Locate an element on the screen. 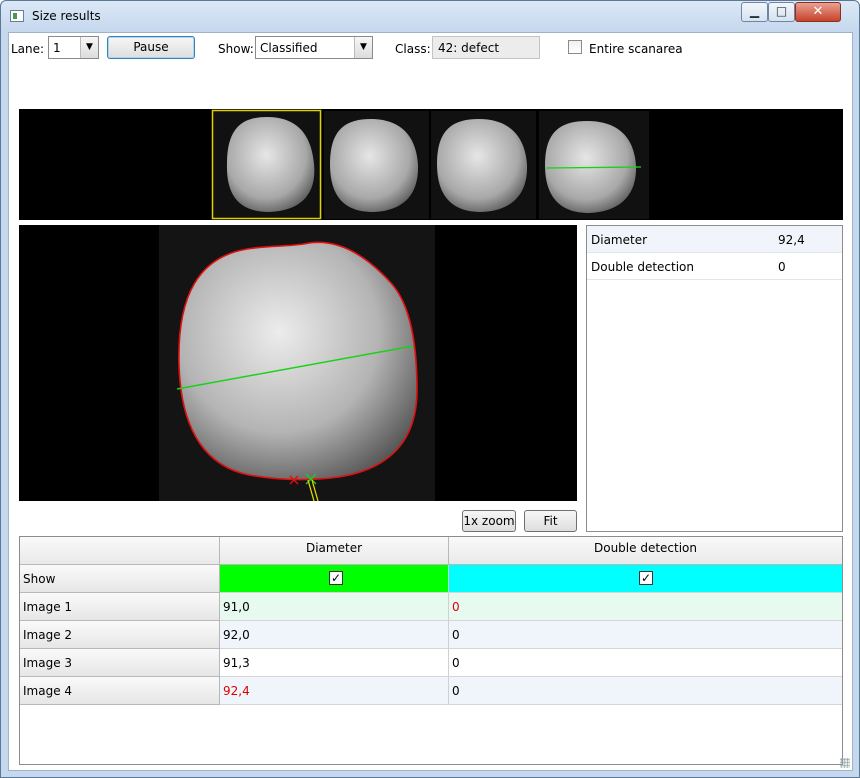  row-header-image-2: Image 2 is located at coordinates (120, 635).